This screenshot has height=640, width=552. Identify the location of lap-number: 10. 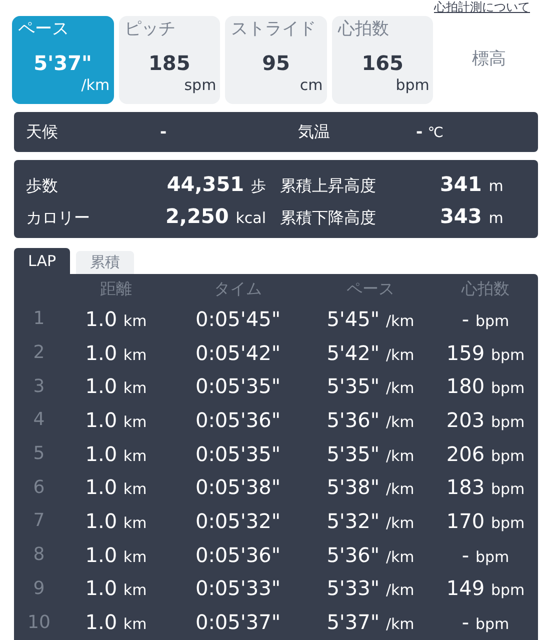
(39, 622).